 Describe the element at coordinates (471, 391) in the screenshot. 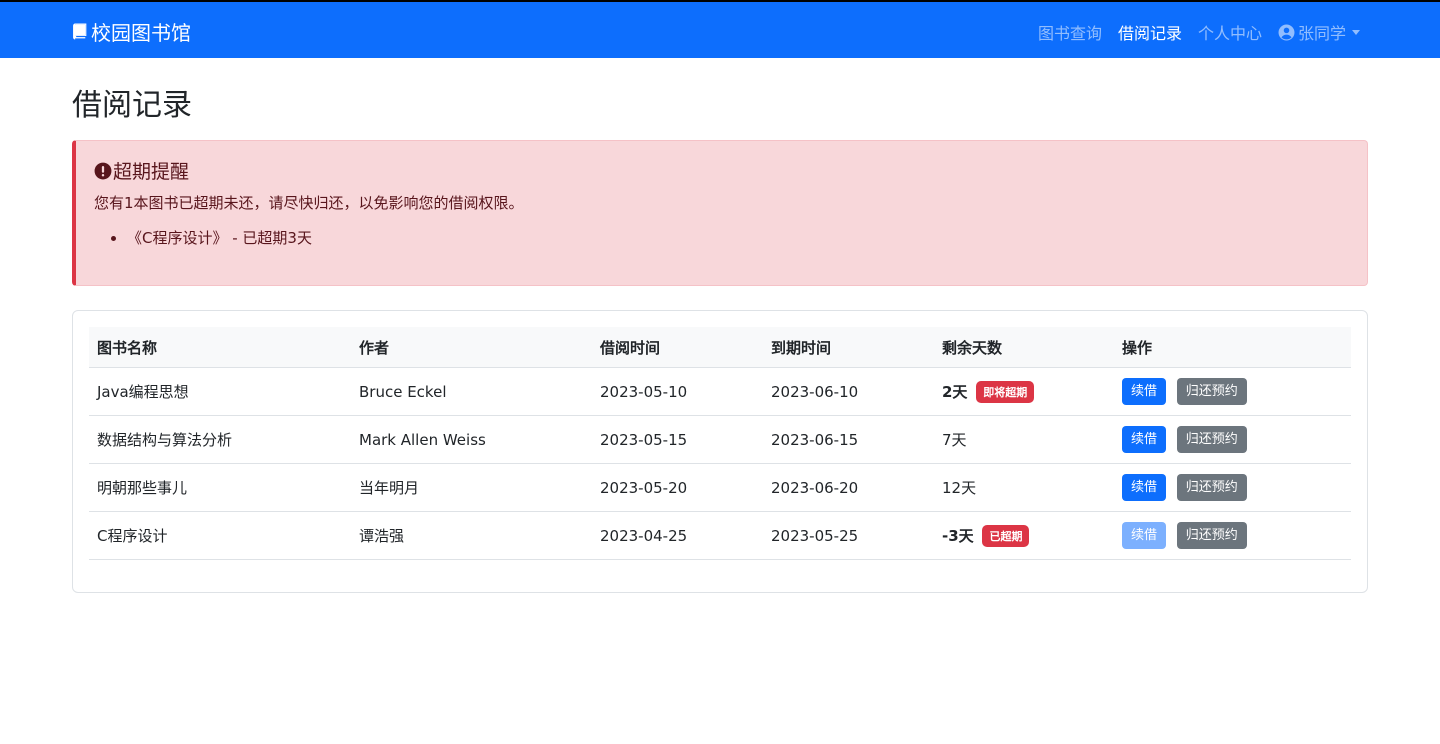

I see `cell-author: Bruce Eckel` at that location.